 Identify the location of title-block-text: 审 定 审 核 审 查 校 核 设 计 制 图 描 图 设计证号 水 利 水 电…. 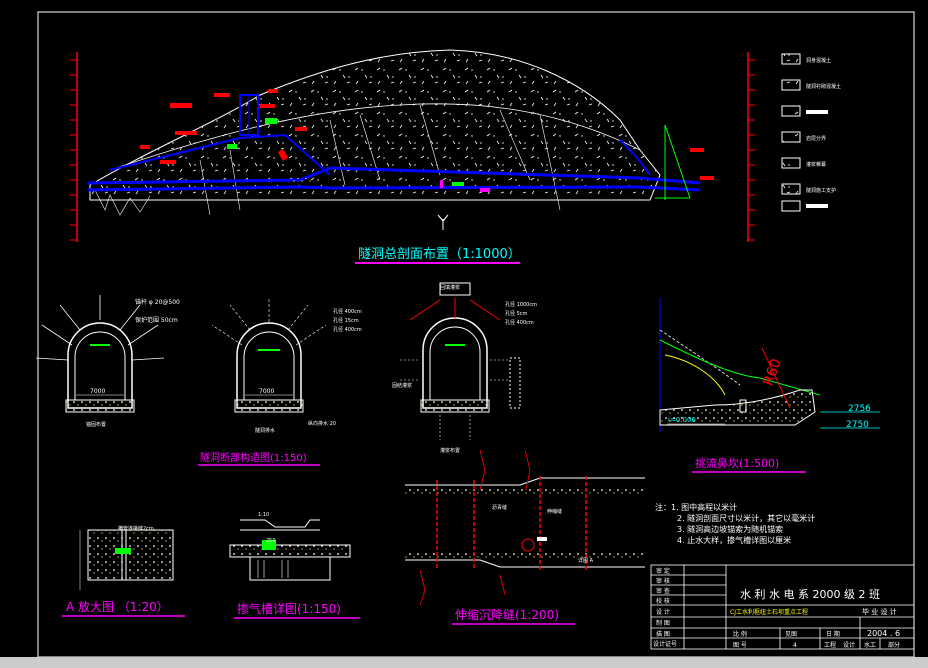
(776, 608).